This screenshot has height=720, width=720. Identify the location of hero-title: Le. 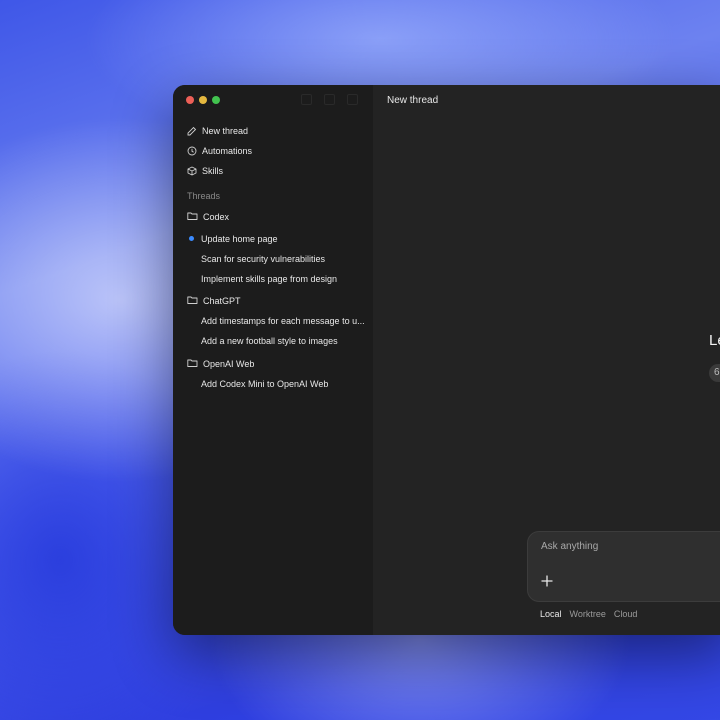
(714, 340).